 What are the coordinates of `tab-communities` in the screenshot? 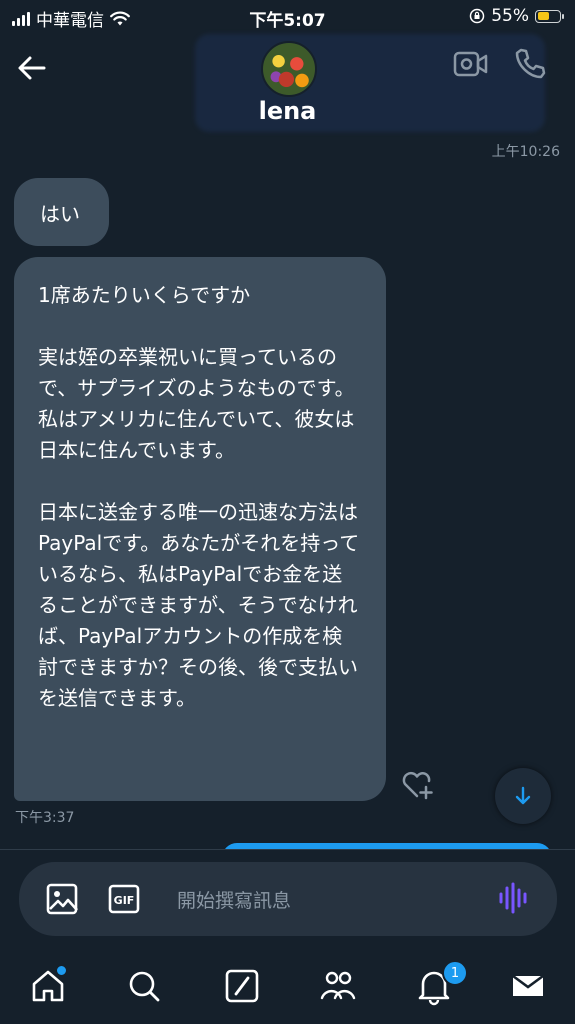 It's located at (338, 986).